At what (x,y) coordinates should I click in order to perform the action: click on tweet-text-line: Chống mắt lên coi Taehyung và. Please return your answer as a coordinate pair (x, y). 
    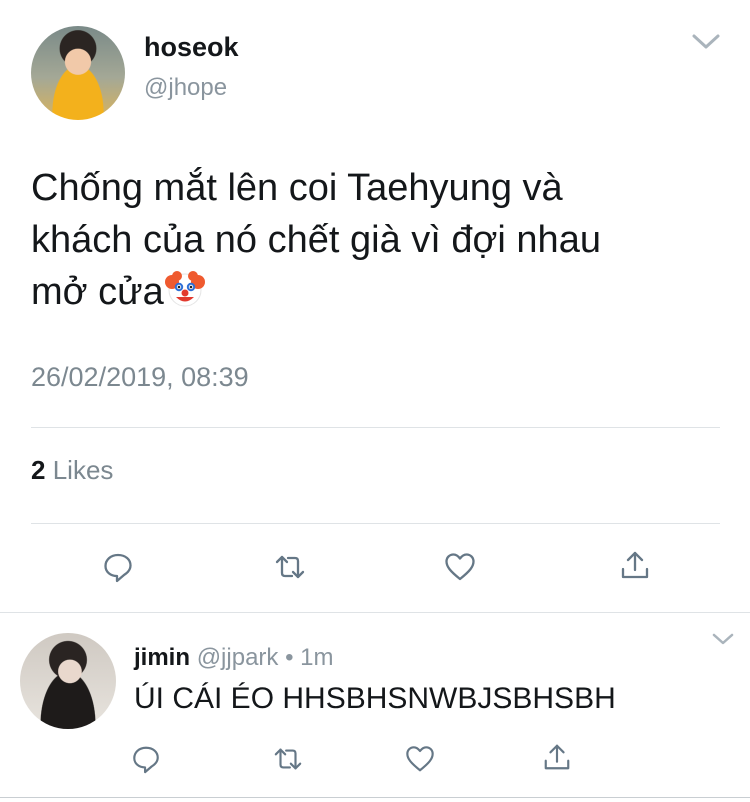
    Looking at the image, I should click on (297, 188).